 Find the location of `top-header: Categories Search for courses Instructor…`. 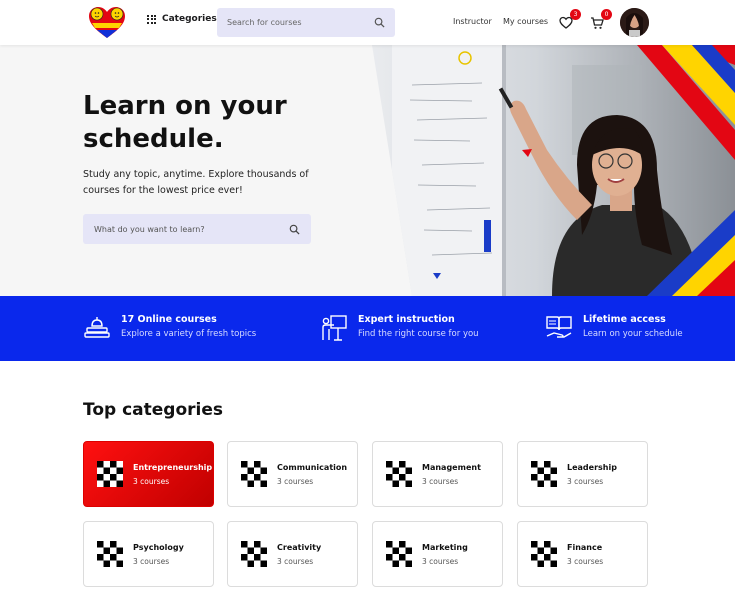

top-header: Categories Search for courses Instructor… is located at coordinates (367, 22).